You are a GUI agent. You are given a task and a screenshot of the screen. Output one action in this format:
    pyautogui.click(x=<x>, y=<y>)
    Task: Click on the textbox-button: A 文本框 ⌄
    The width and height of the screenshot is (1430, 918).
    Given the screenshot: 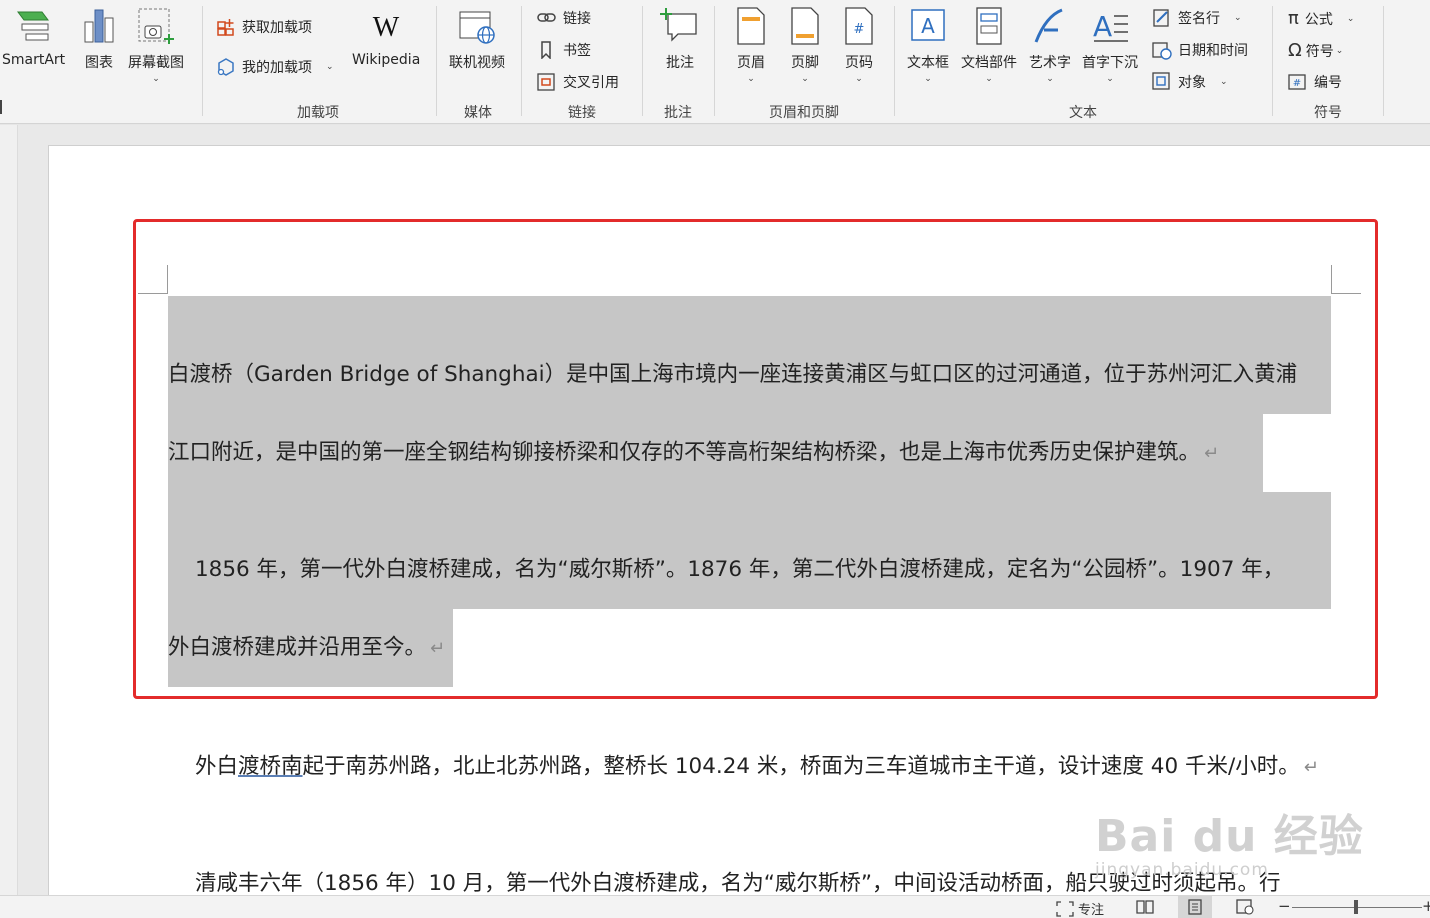 What is the action you would take?
    pyautogui.click(x=928, y=45)
    